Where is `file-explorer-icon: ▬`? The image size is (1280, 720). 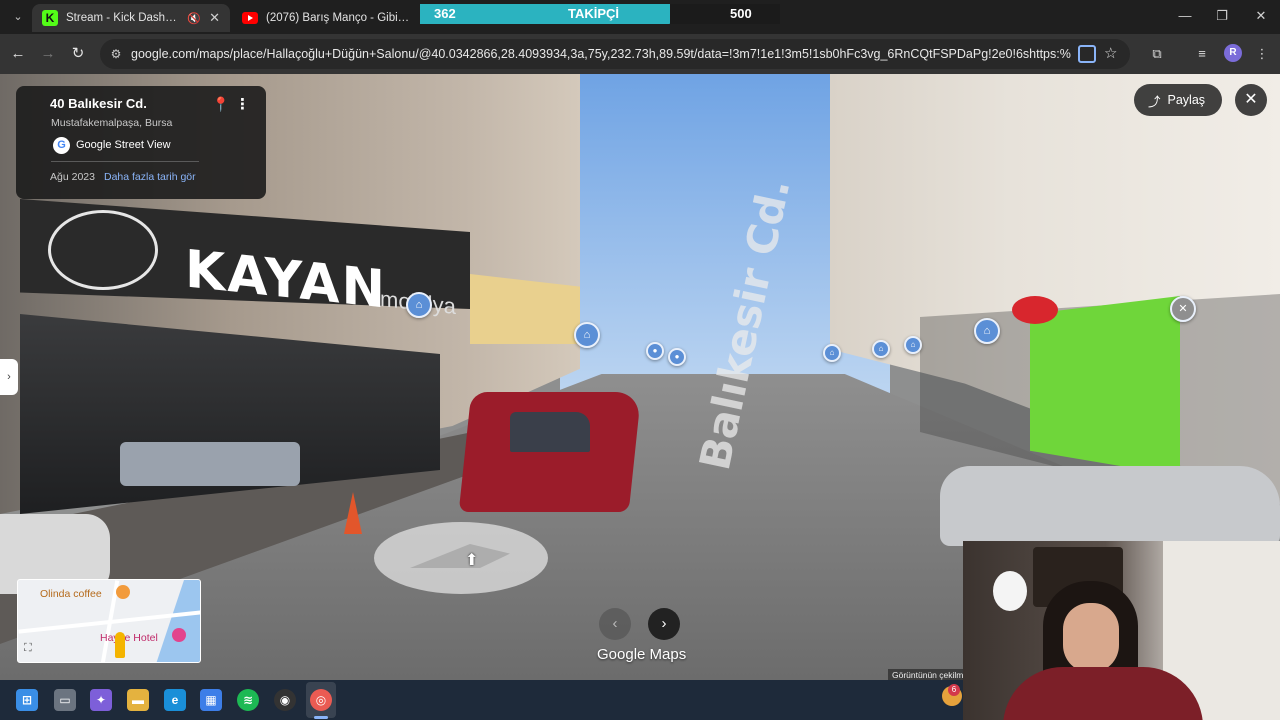 file-explorer-icon: ▬ is located at coordinates (138, 700).